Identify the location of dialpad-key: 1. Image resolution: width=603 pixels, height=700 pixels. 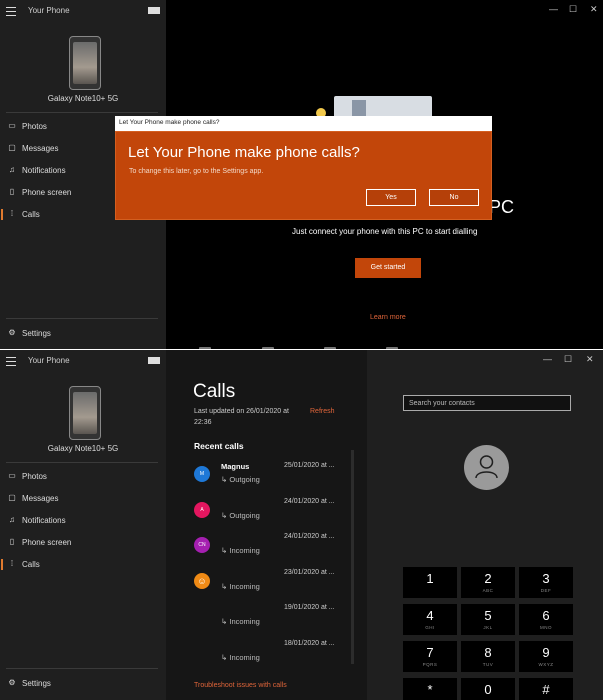
(430, 582).